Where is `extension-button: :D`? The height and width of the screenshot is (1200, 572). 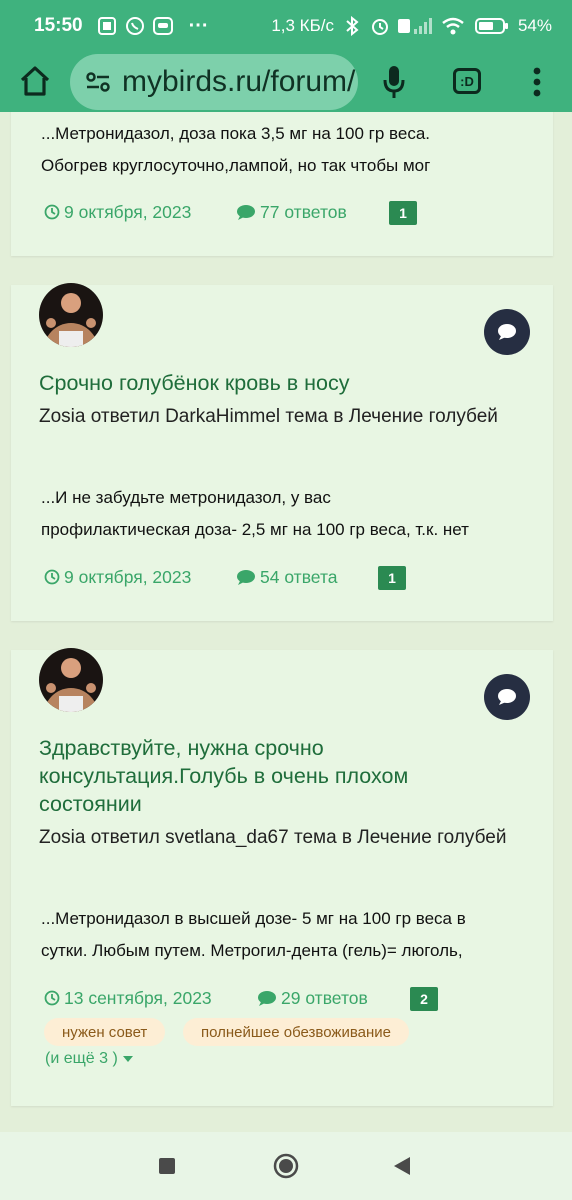
extension-button: :D is located at coordinates (467, 81).